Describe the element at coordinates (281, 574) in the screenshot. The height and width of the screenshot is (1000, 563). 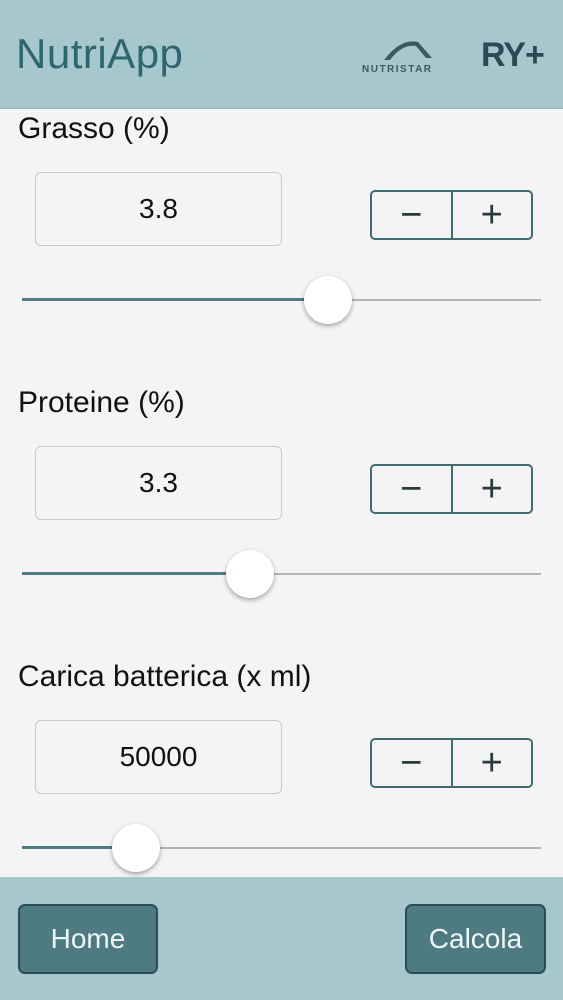
I see `proteine-slider` at that location.